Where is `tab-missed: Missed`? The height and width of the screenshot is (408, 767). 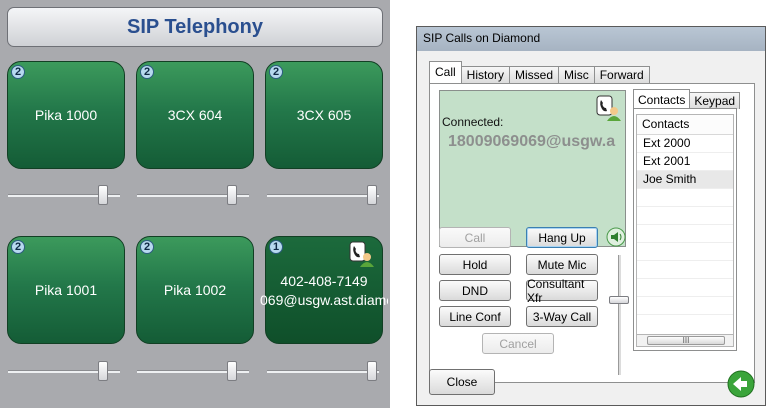 tab-missed: Missed is located at coordinates (534, 74).